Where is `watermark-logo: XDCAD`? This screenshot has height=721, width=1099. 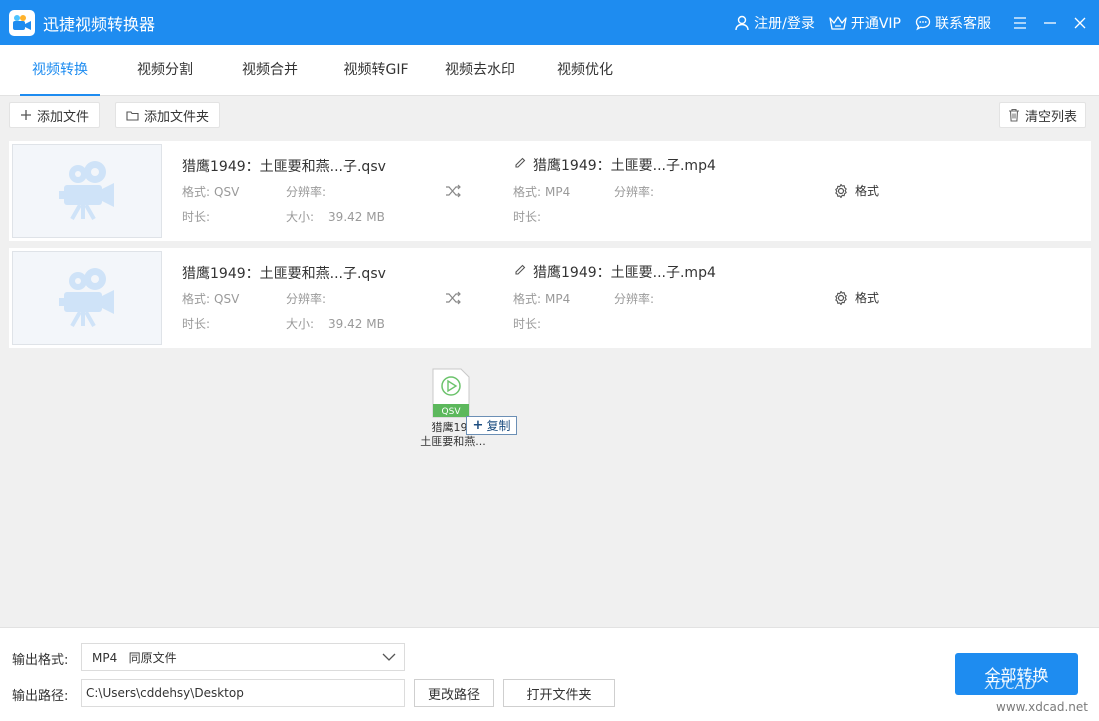 watermark-logo: XDCAD is located at coordinates (1010, 685).